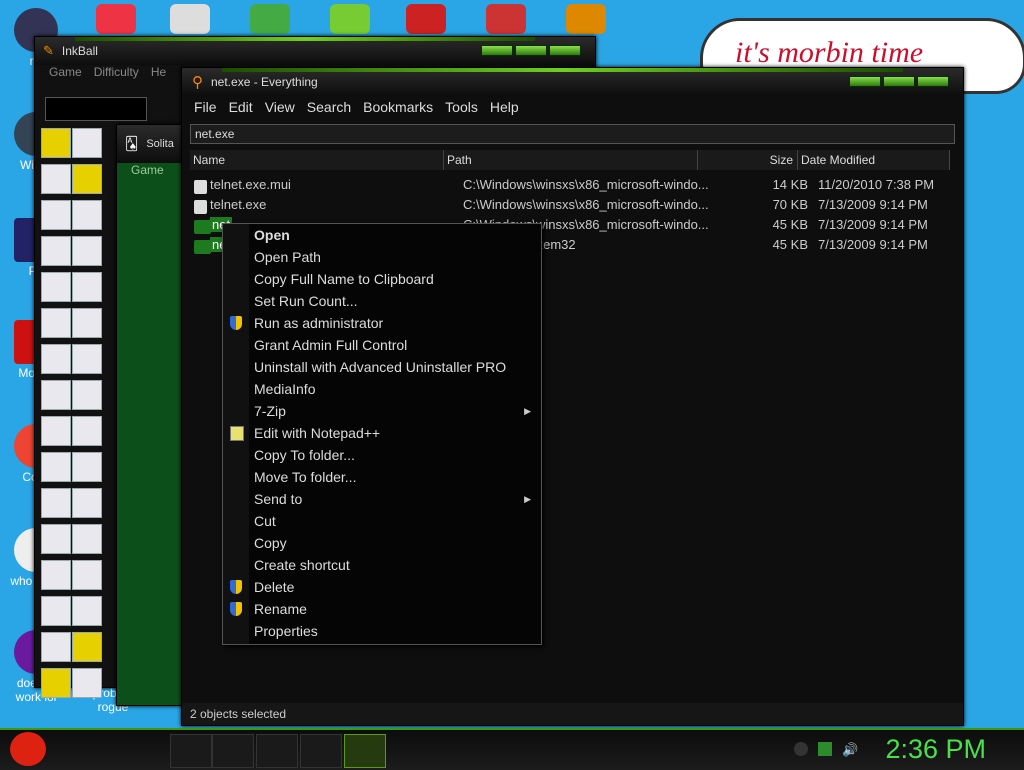 Image resolution: width=1024 pixels, height=770 pixels. Describe the element at coordinates (65, 76) in the screenshot. I see `menu-item: Game` at that location.